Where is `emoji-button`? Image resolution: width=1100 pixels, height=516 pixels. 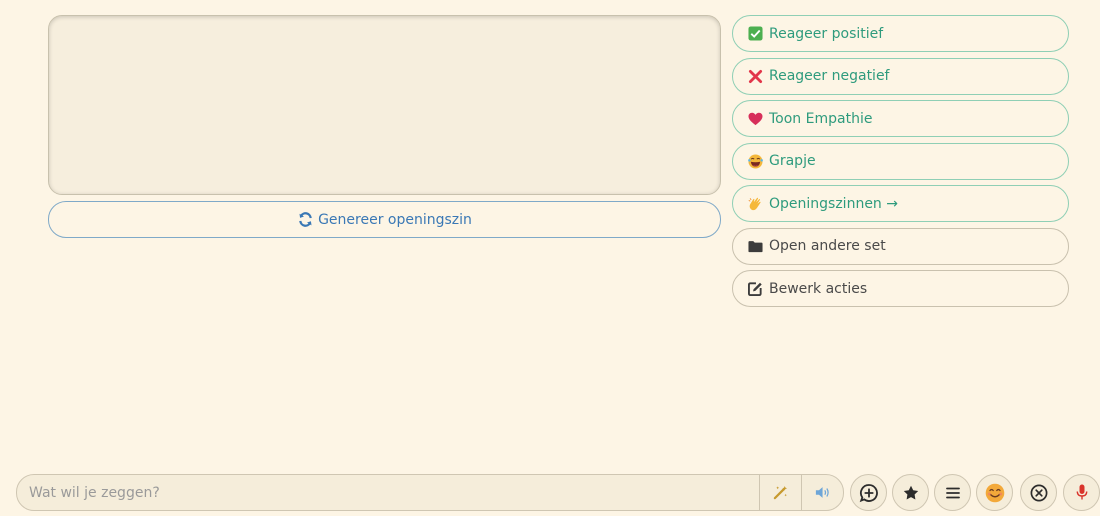 emoji-button is located at coordinates (994, 492).